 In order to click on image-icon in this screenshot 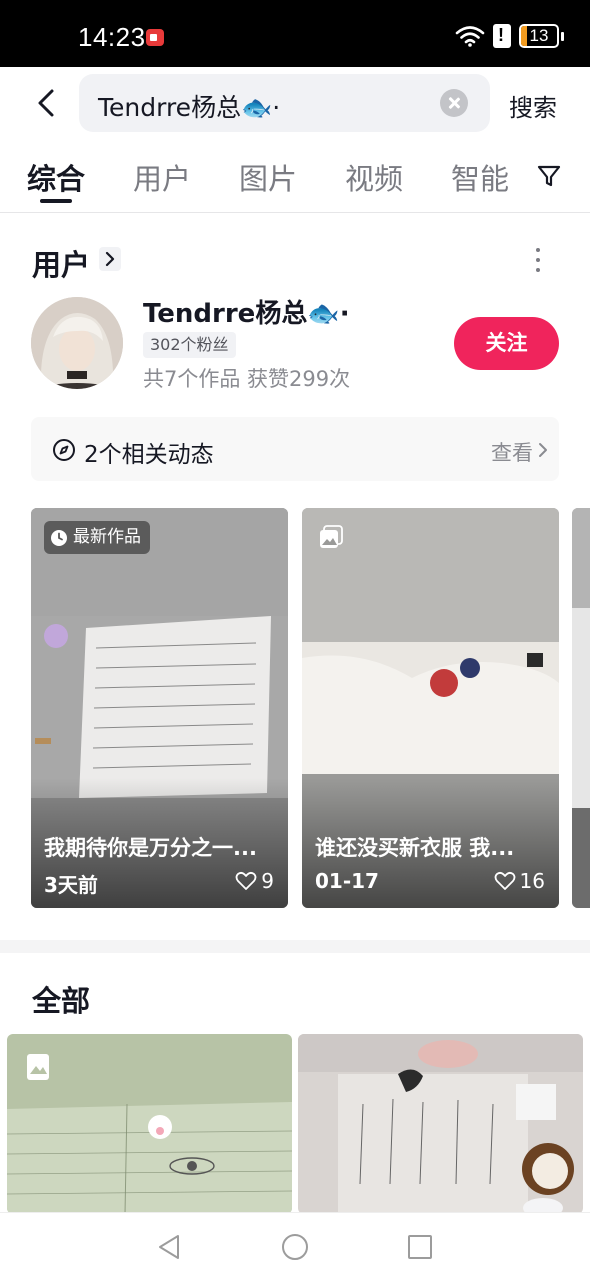, I will do `click(331, 536)`.